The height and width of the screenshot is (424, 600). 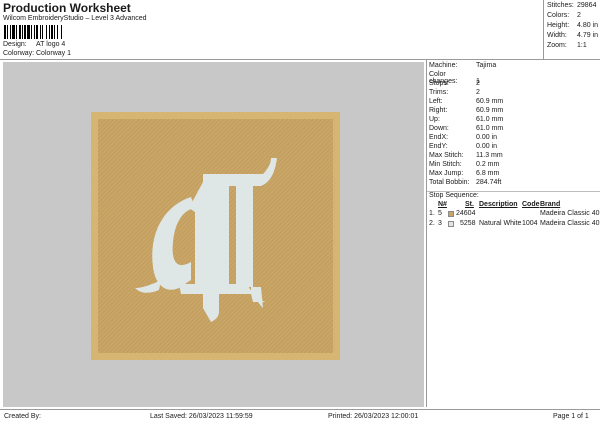 I want to click on stat-row: Colors: 2, so click(x=564, y=15).